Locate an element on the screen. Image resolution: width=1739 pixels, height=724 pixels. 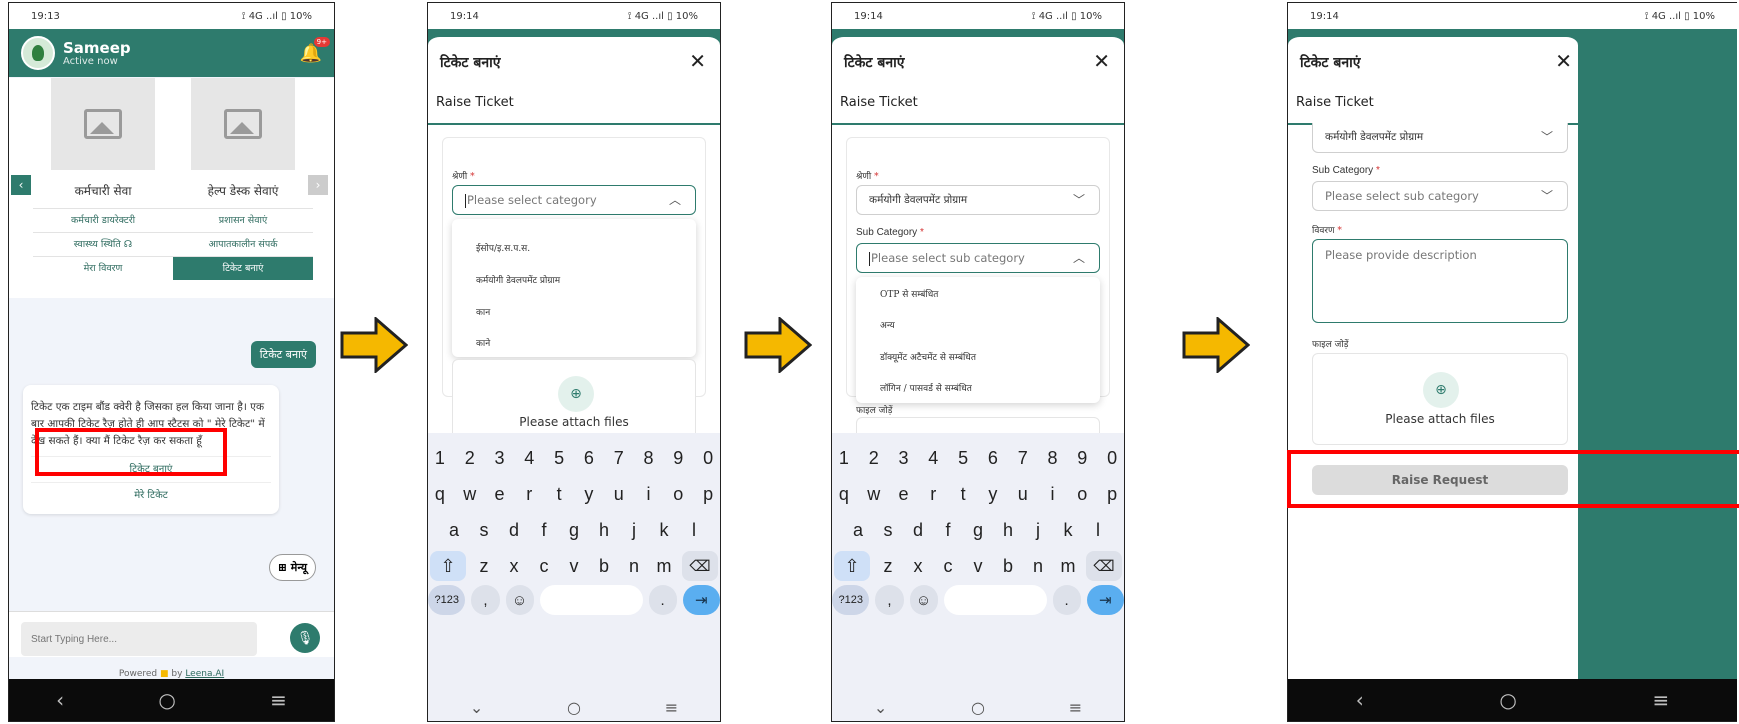
card-link-admin: प्रशासन सेवाएं is located at coordinates (243, 220).